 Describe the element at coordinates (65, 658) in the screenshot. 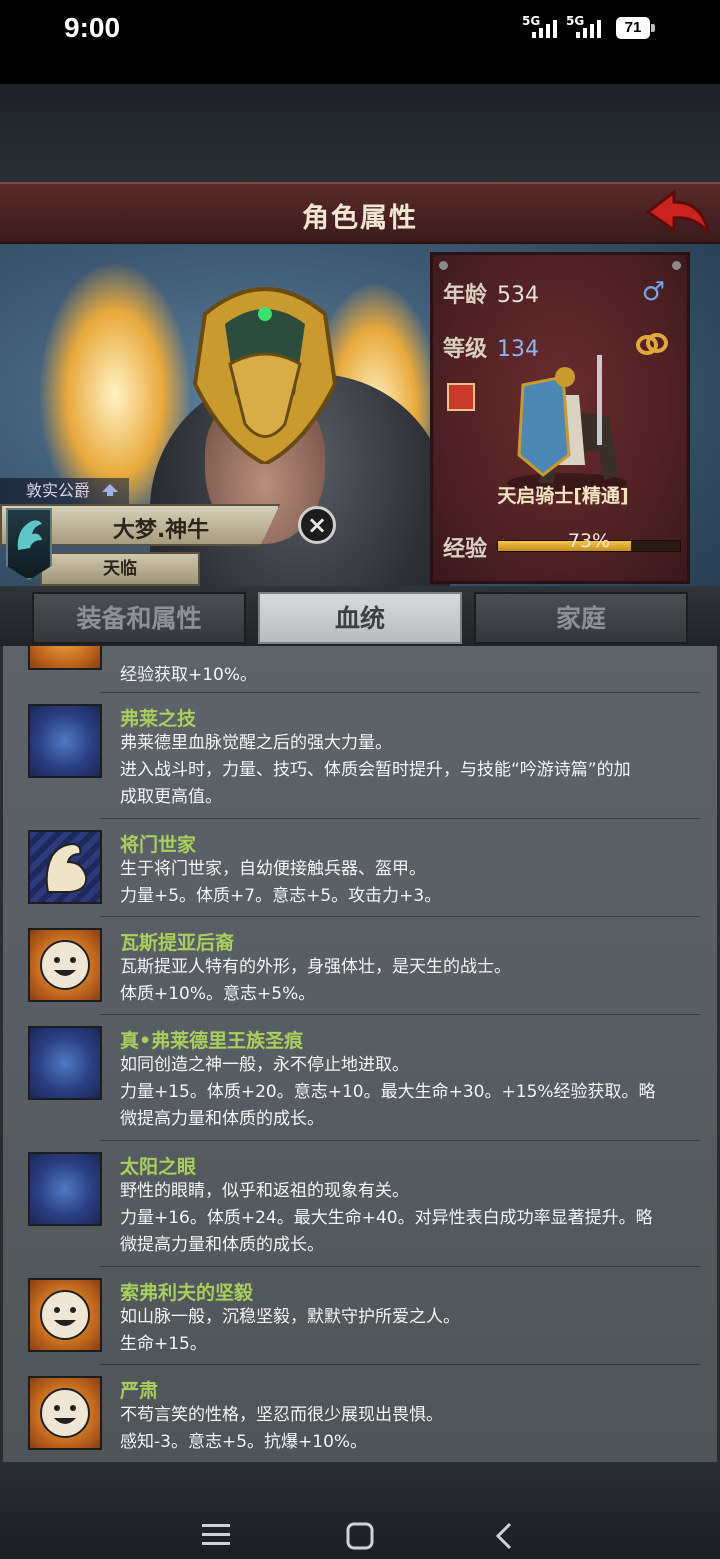

I see `trait-icon-partial` at that location.